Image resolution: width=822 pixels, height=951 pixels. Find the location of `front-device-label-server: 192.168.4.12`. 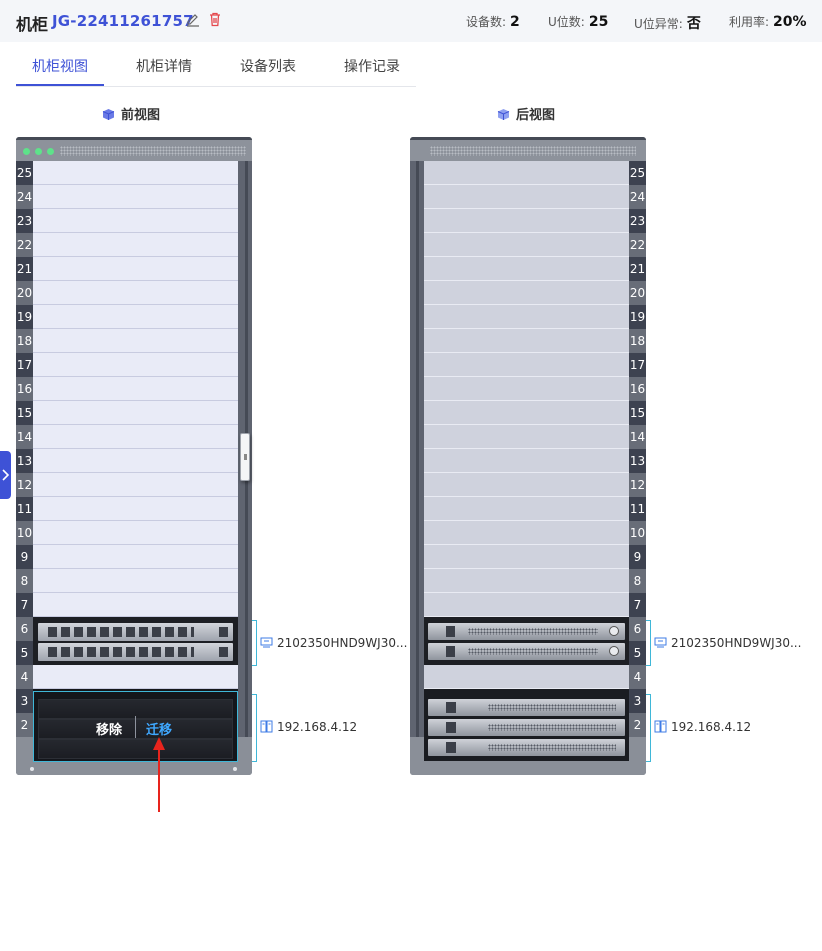

front-device-label-server: 192.168.4.12 is located at coordinates (308, 727).